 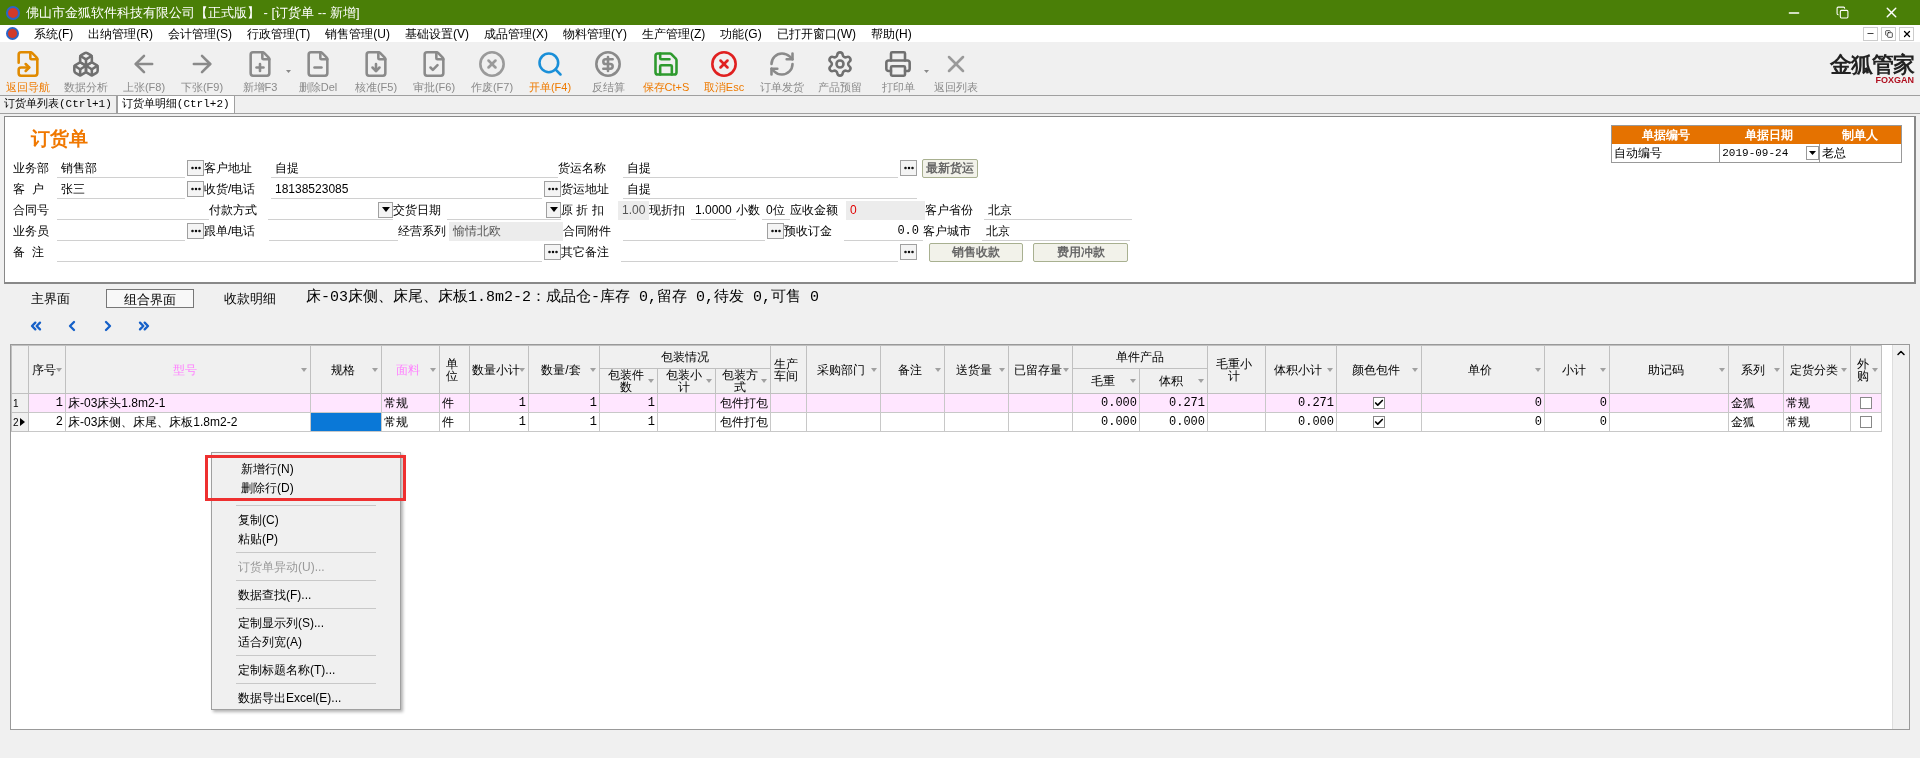 What do you see at coordinates (1817, 369) in the screenshot?
I see `column-header: 定货分类` at bounding box center [1817, 369].